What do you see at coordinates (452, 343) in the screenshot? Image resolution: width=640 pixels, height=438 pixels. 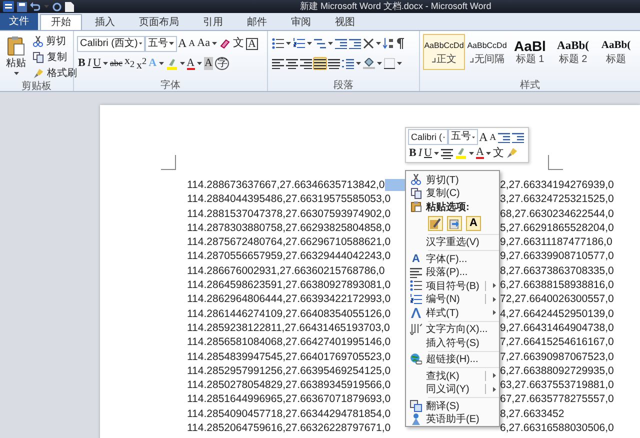 I see `context-menu-item: 插入符号(S)` at bounding box center [452, 343].